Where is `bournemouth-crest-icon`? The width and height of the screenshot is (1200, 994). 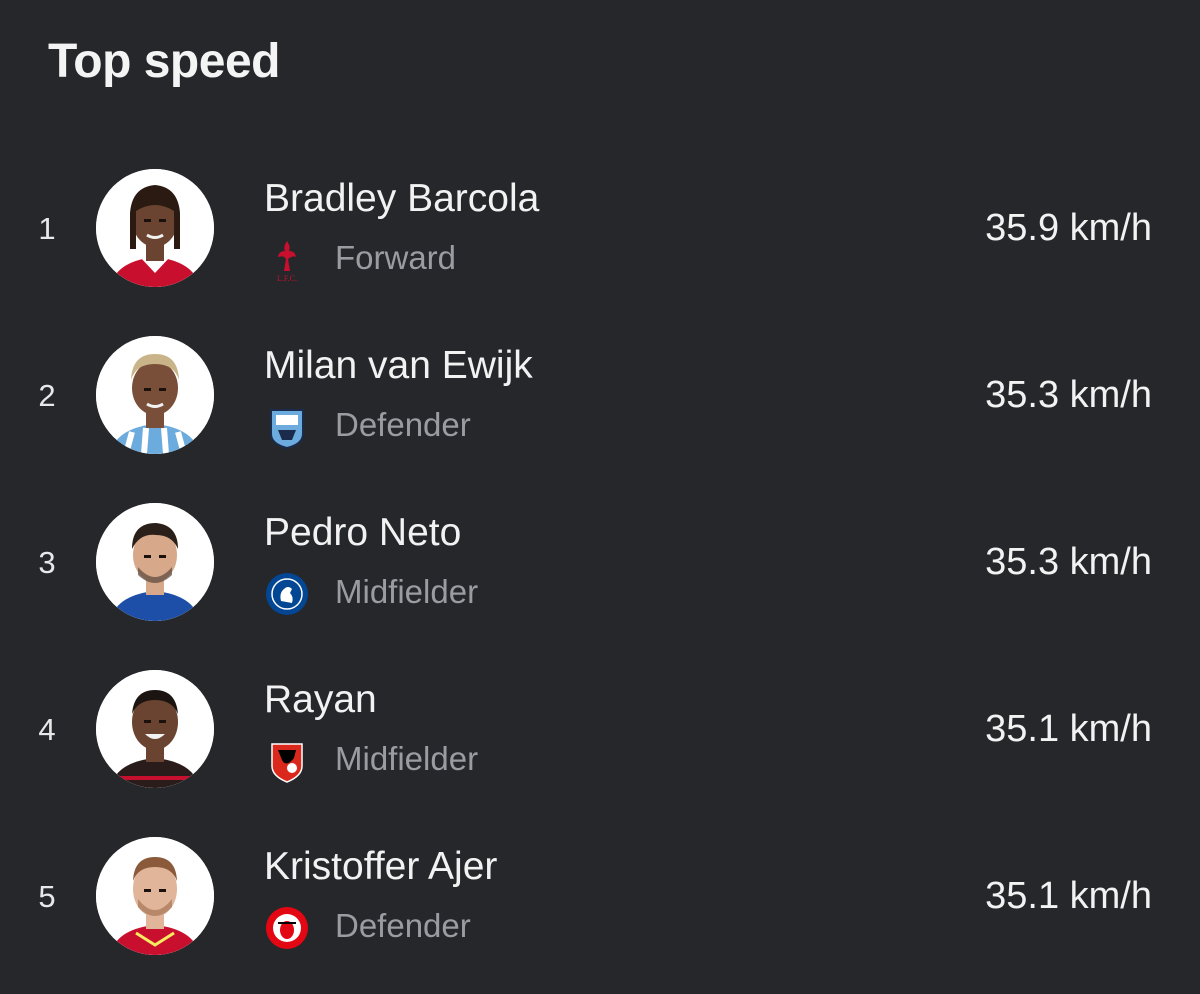
bournemouth-crest-icon is located at coordinates (287, 761).